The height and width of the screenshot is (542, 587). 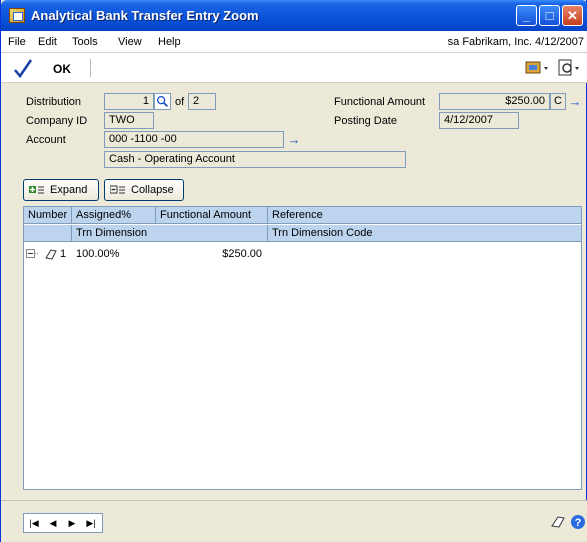 What do you see at coordinates (152, 190) in the screenshot?
I see `collapse-label: Collapse` at bounding box center [152, 190].